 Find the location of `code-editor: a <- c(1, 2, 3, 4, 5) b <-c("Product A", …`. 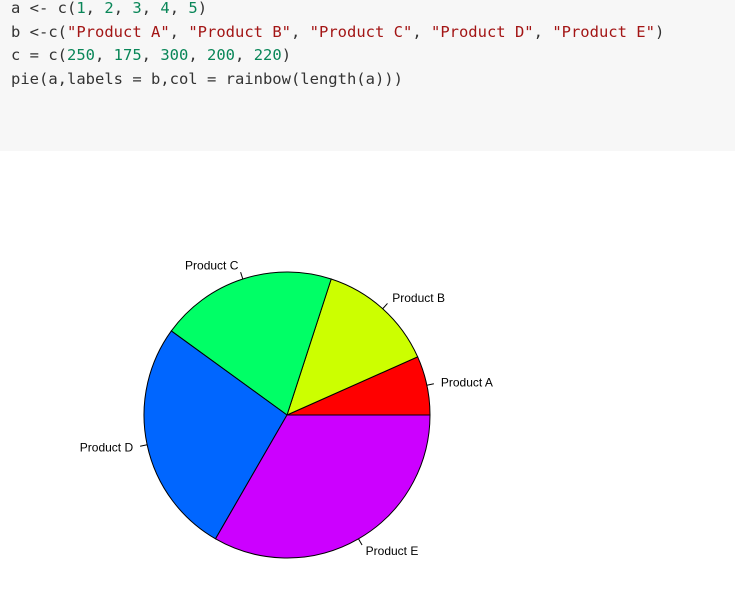

code-editor: a <- c(1, 2, 3, 4, 5) b <-c("Product A", … is located at coordinates (337, 46).